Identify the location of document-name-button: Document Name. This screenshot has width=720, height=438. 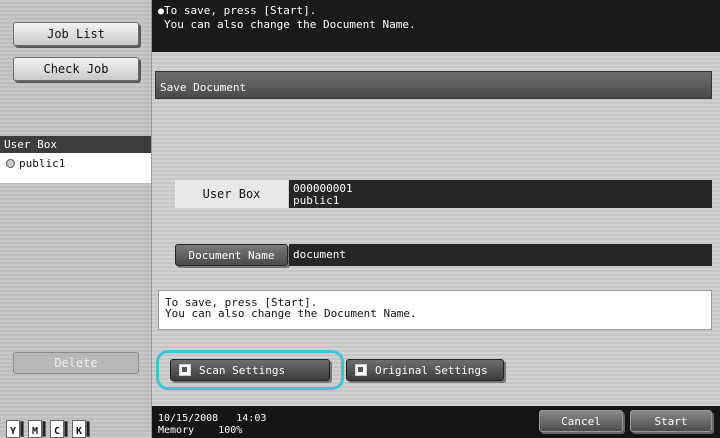
(231, 255).